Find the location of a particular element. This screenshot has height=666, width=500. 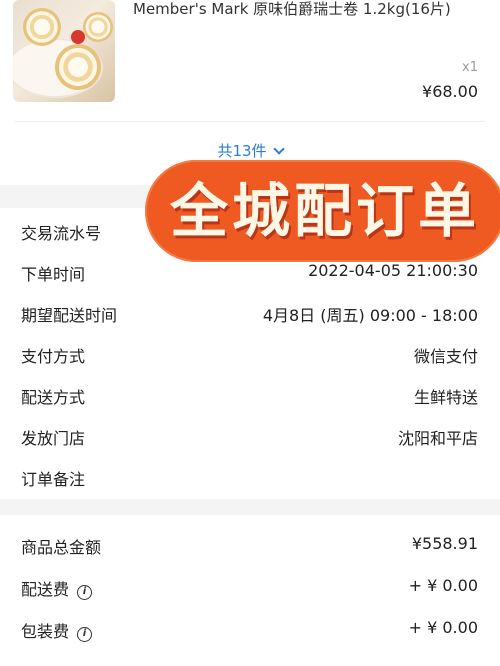

row-value: 微信支付 is located at coordinates (445, 356).